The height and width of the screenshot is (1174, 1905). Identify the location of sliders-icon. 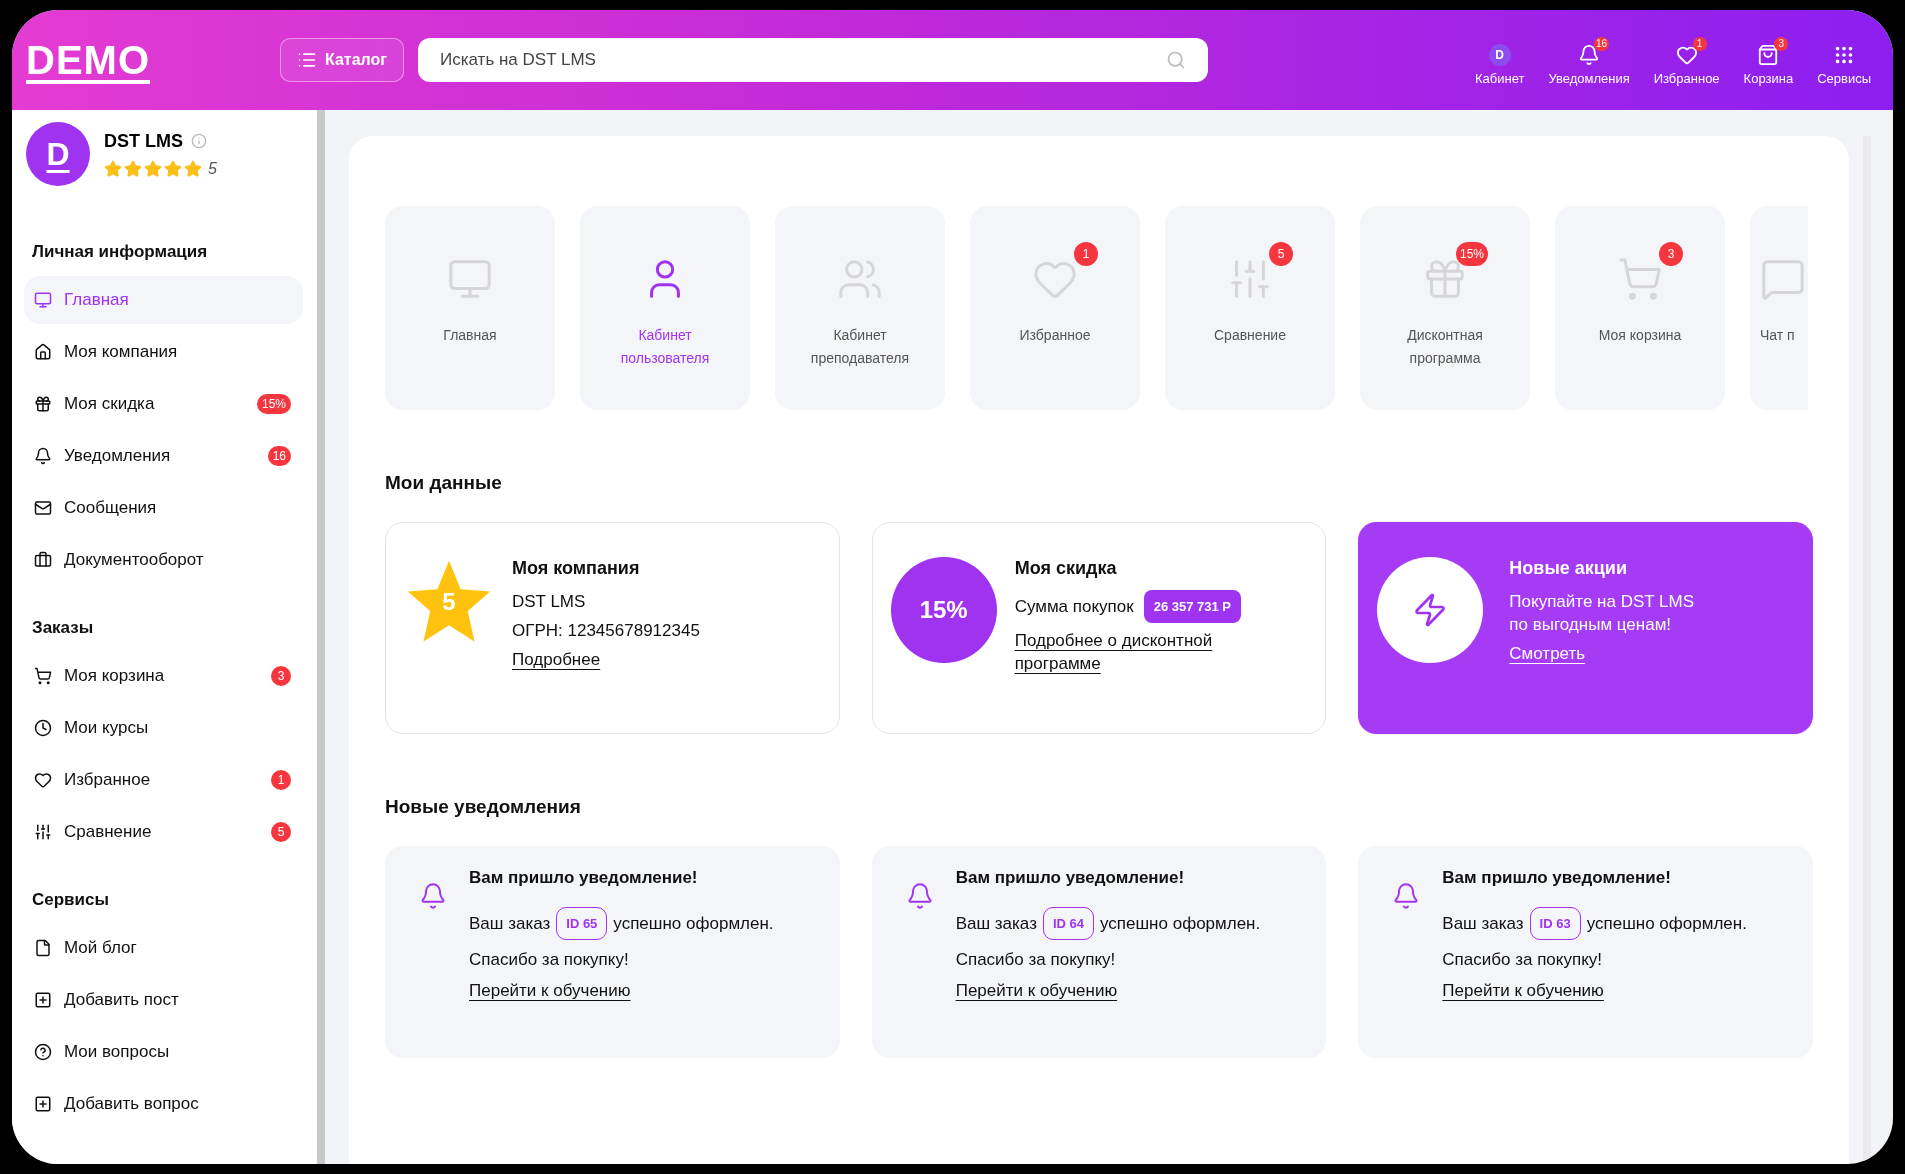
(43, 832).